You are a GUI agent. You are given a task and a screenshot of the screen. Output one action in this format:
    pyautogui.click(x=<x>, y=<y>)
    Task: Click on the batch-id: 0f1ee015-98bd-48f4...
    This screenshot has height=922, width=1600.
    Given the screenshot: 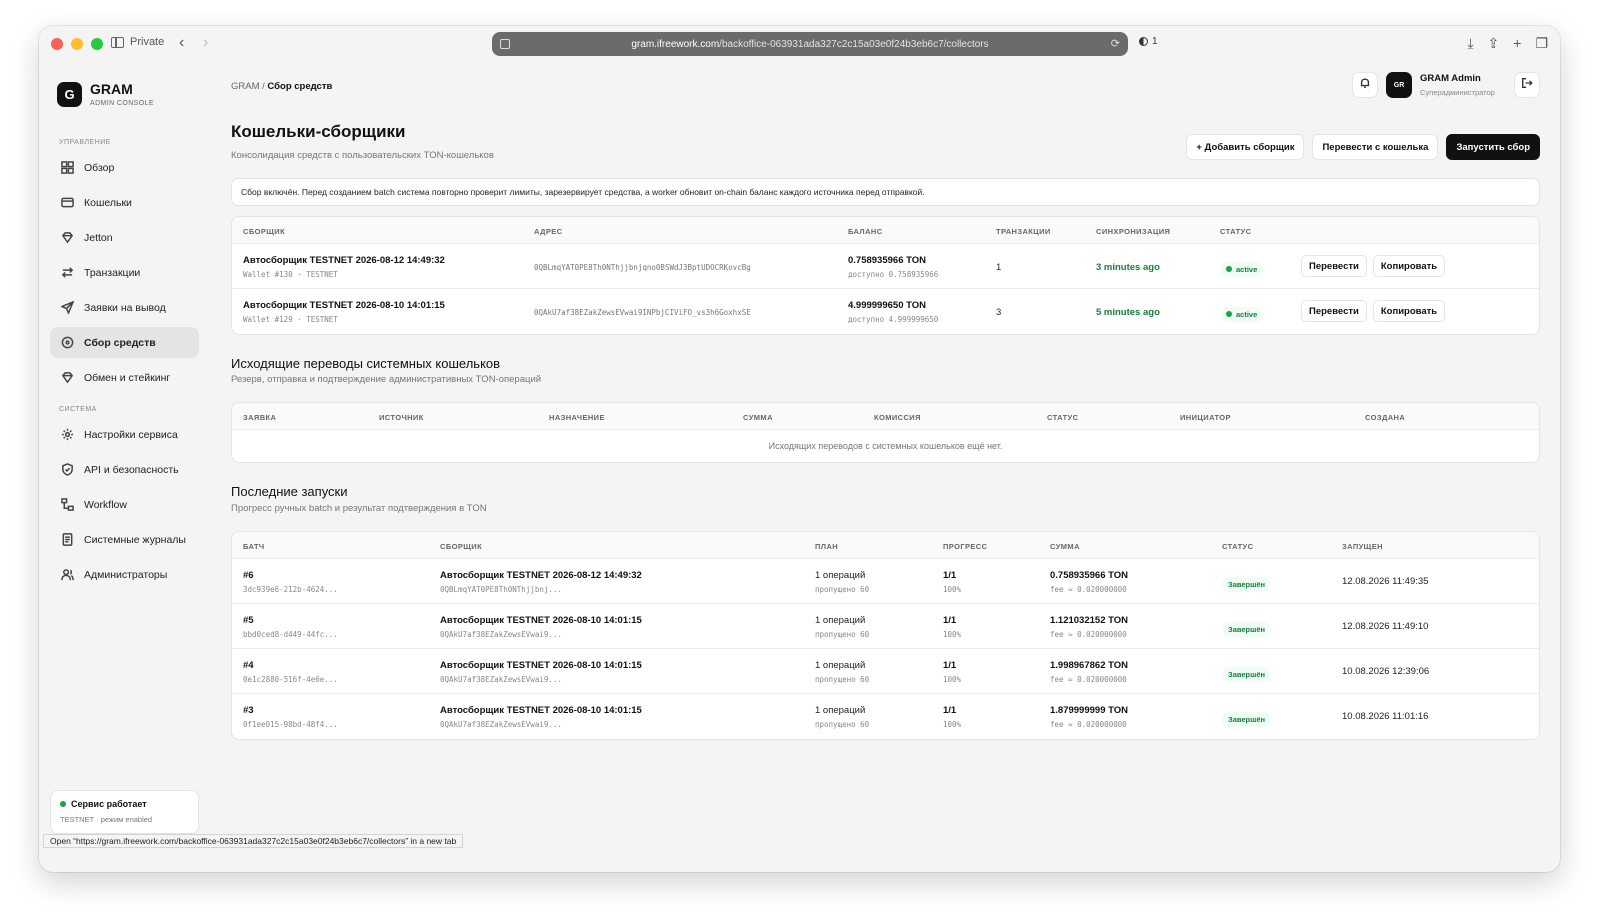 What is the action you would take?
    pyautogui.click(x=290, y=724)
    